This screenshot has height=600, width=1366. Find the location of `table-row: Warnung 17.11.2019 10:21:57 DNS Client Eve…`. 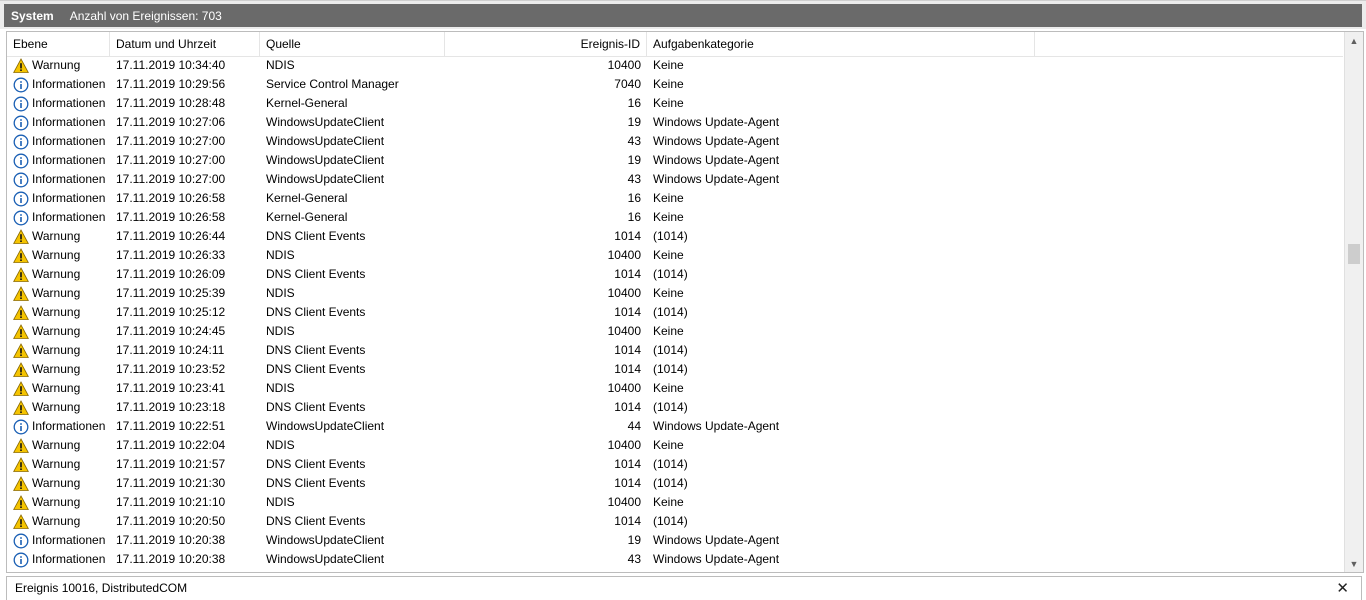

table-row: Warnung 17.11.2019 10:21:57 DNS Client Eve… is located at coordinates (675, 464).